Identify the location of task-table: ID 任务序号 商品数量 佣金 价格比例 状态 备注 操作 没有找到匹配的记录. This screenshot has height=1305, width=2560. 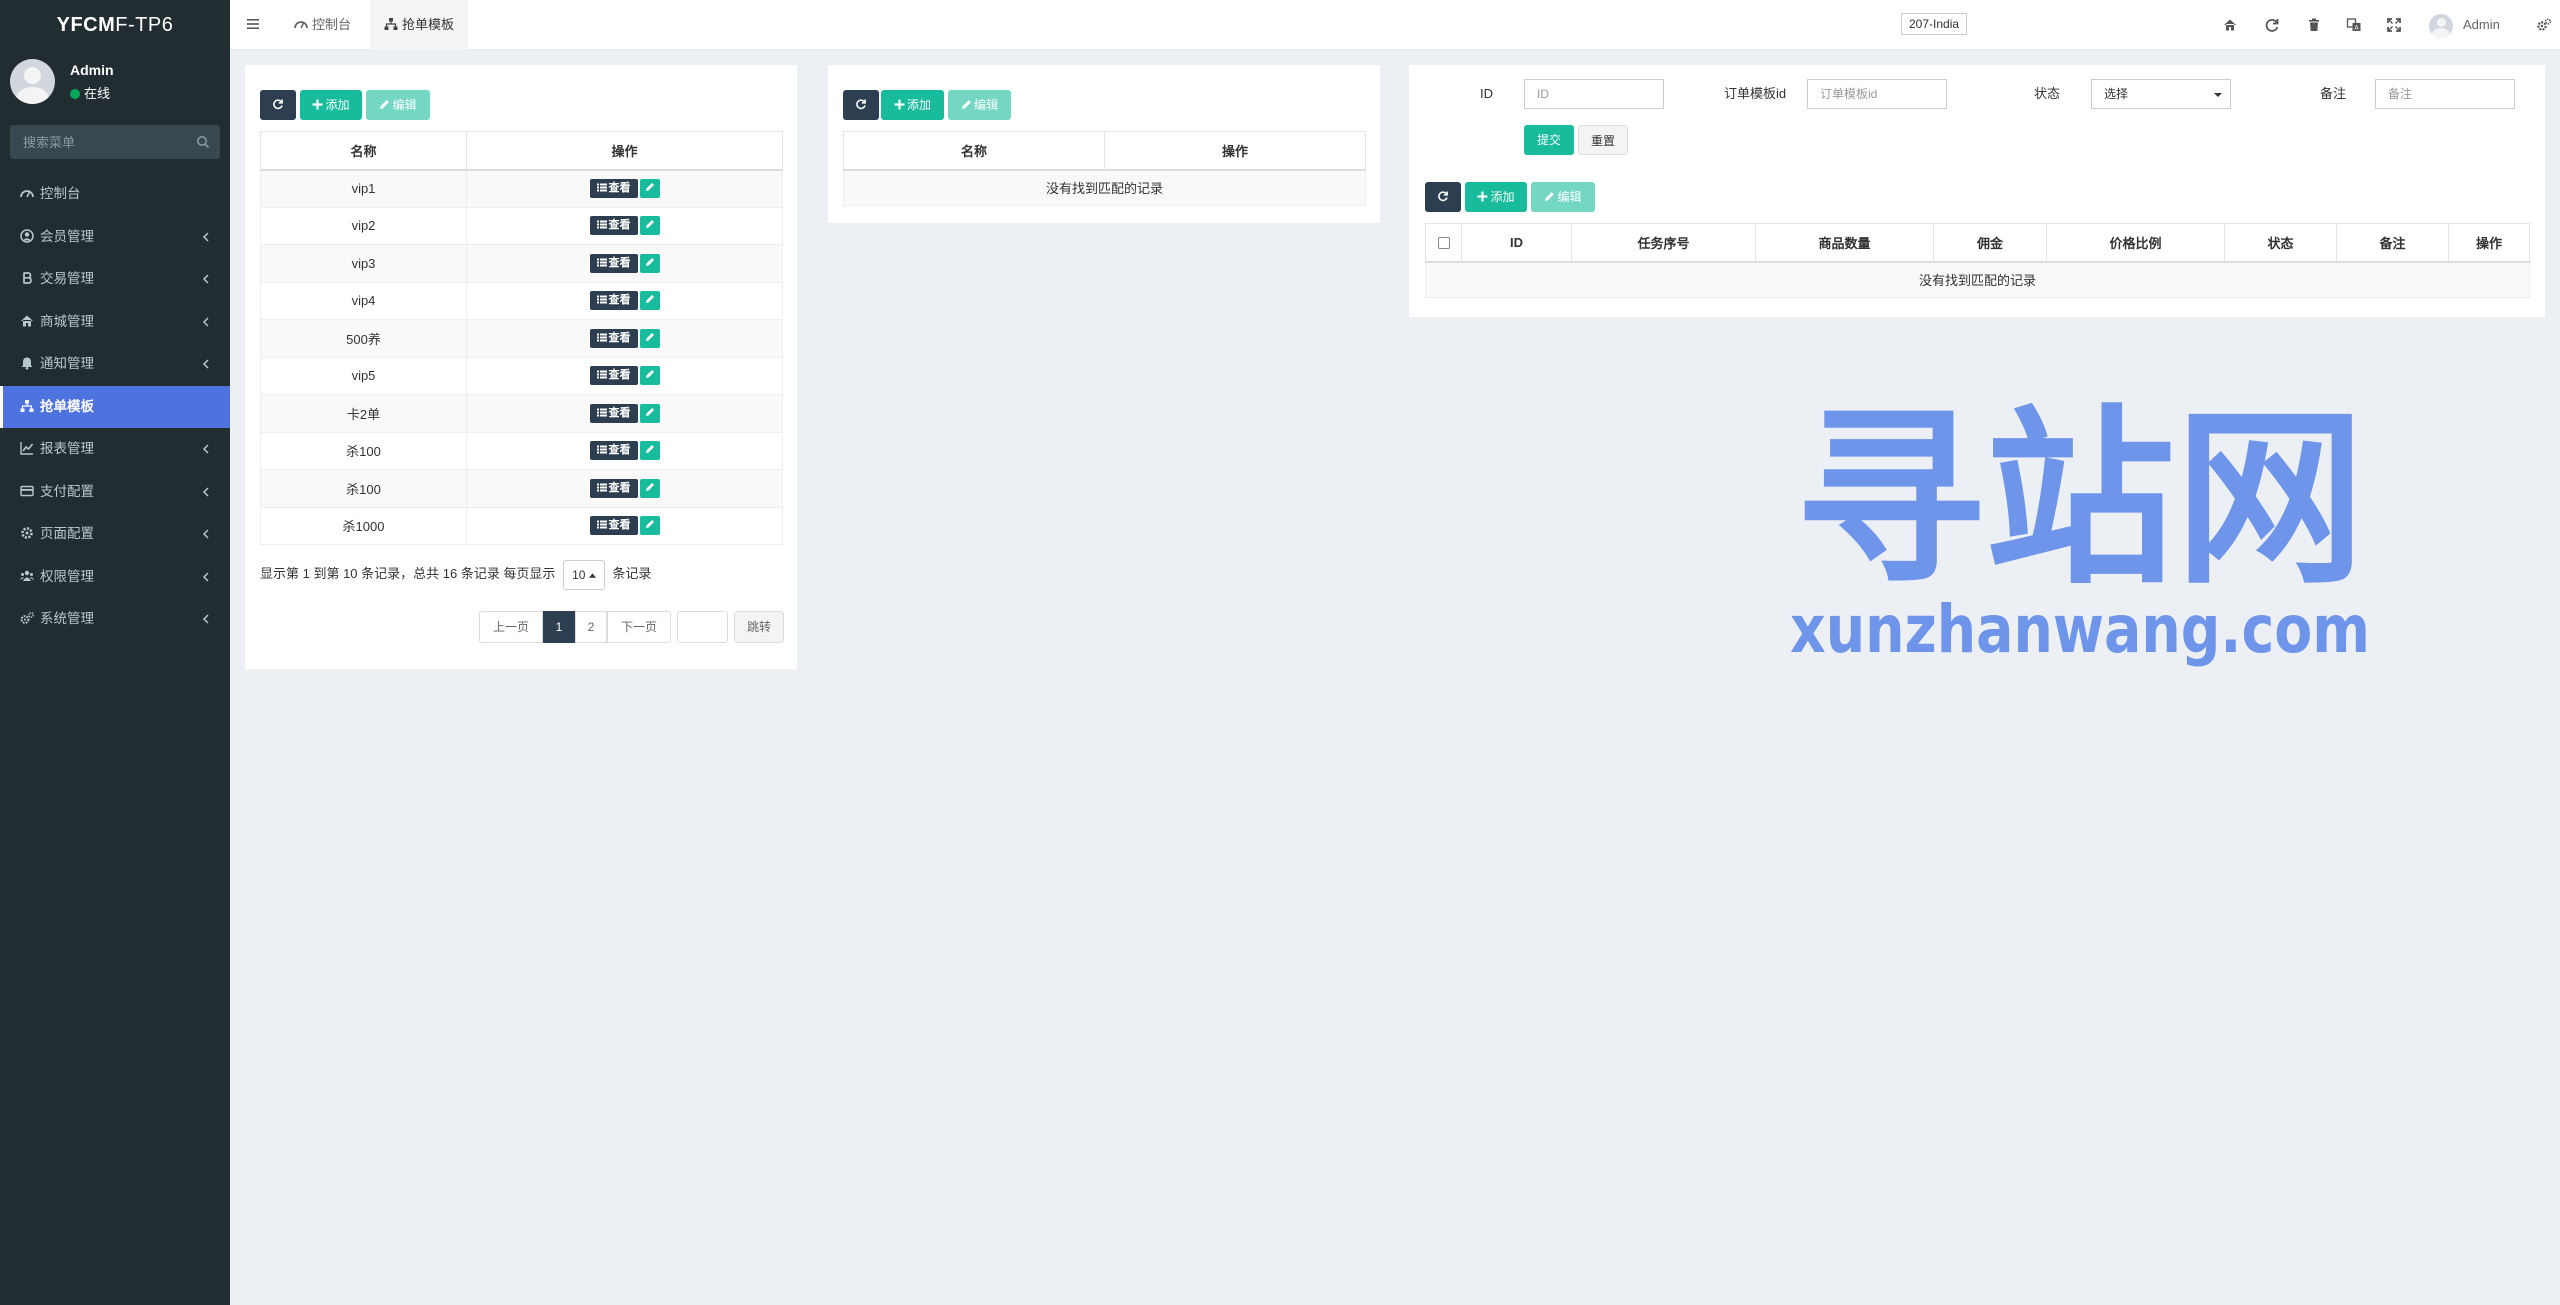
(1977, 260).